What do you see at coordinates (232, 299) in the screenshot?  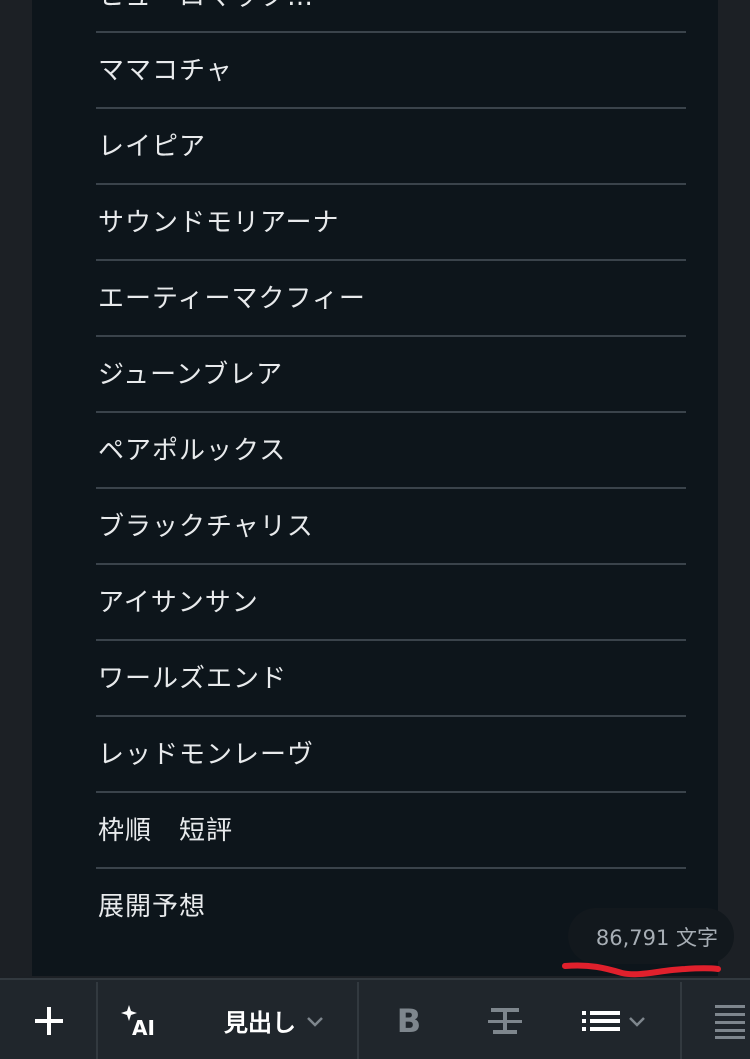 I see `list-item-label: エーティーマクフィー` at bounding box center [232, 299].